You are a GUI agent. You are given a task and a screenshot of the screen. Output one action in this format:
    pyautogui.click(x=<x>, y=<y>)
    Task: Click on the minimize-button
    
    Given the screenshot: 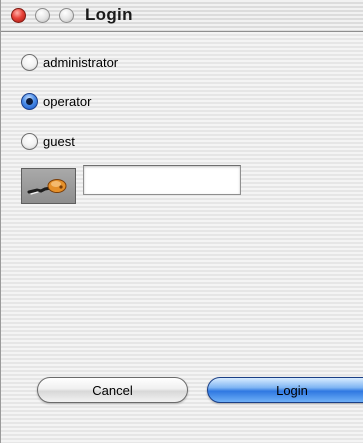 What is the action you would take?
    pyautogui.click(x=42, y=15)
    